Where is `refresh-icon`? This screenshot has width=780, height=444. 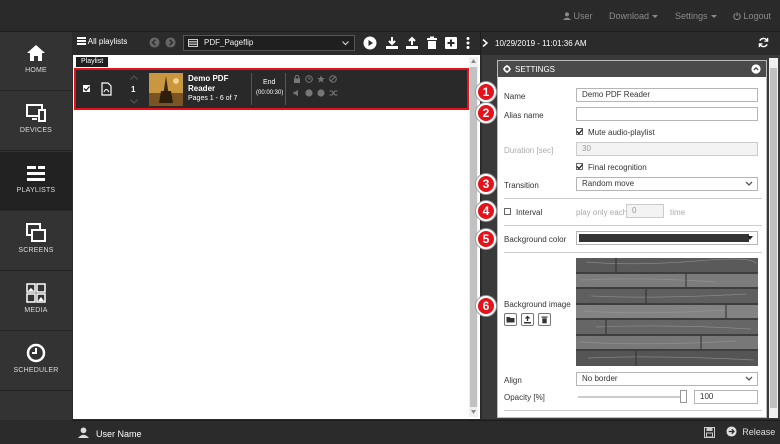 refresh-icon is located at coordinates (763, 42).